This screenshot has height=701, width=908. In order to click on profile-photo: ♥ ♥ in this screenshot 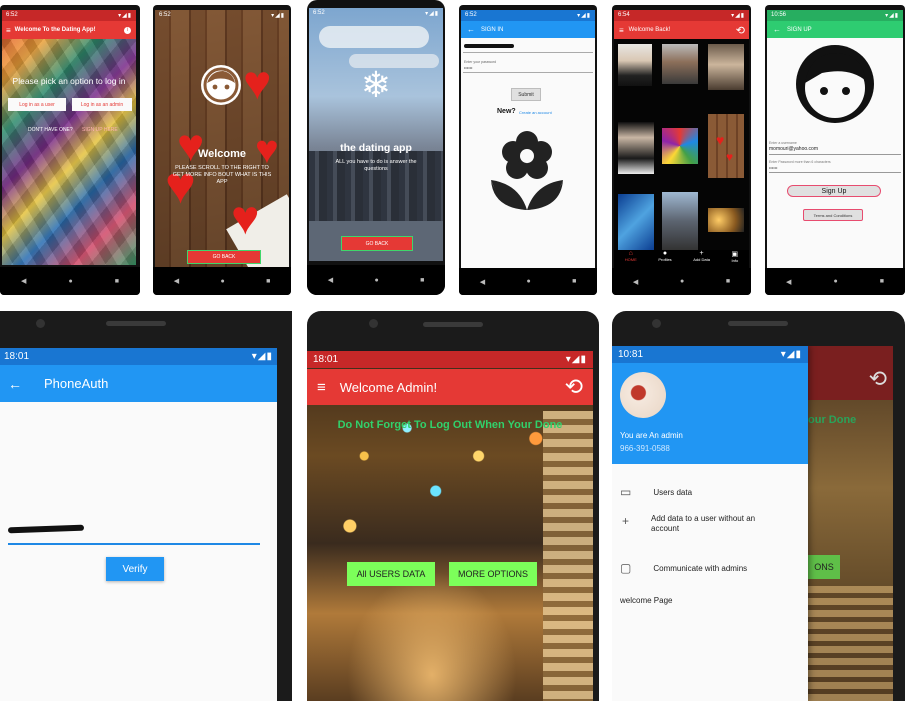, I will do `click(726, 146)`.